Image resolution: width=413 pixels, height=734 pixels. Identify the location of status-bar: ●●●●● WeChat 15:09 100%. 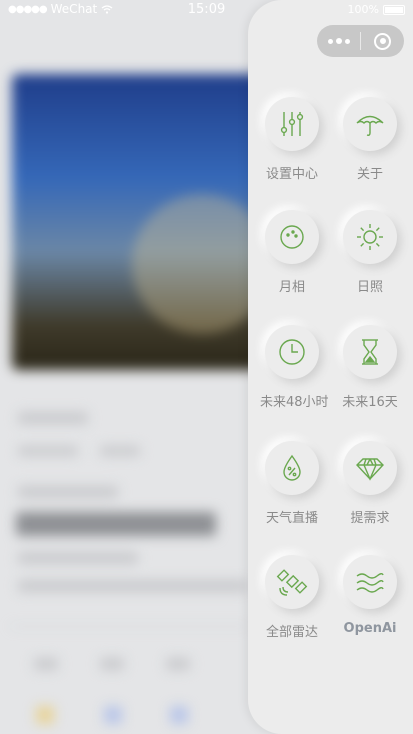
(206, 10).